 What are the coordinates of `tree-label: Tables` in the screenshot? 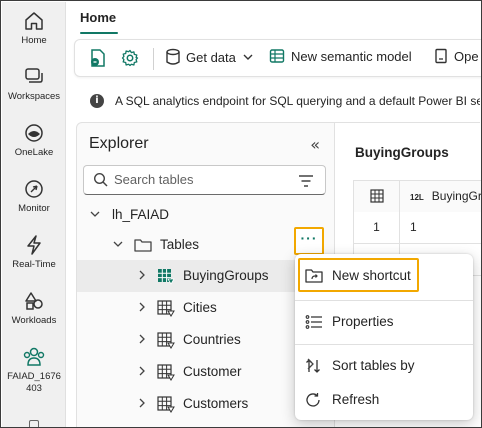 It's located at (180, 244).